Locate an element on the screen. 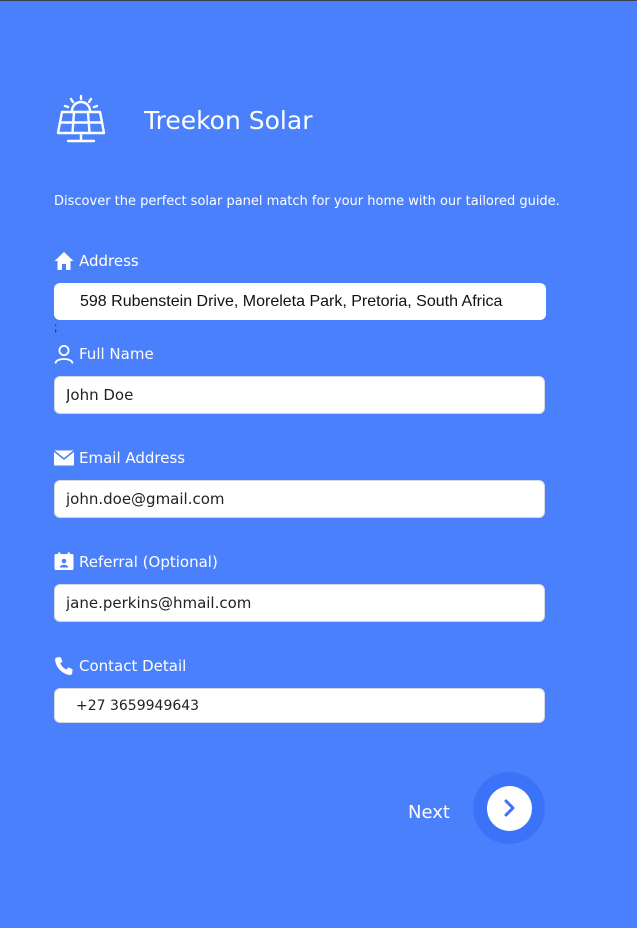 The image size is (637, 928). email-label: Email Address is located at coordinates (119, 458).